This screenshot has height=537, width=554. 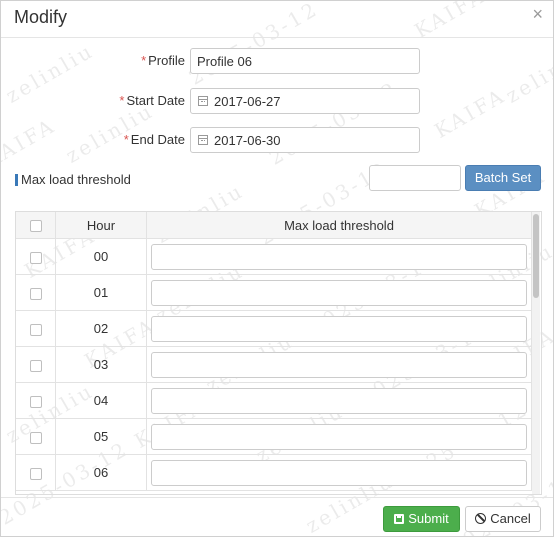 What do you see at coordinates (166, 60) in the screenshot?
I see `profile-label-text: Profile` at bounding box center [166, 60].